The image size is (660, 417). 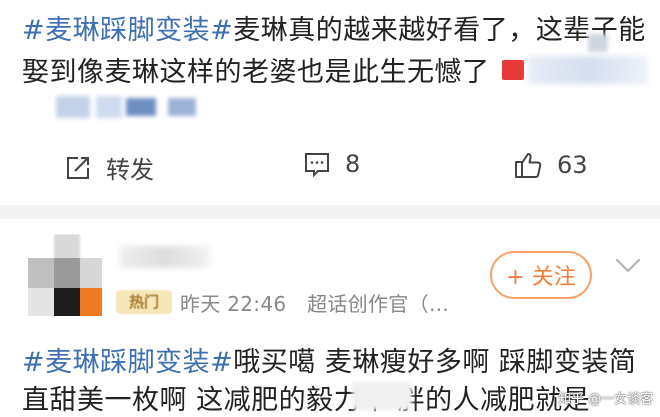 What do you see at coordinates (550, 165) in the screenshot?
I see `like-button: 63` at bounding box center [550, 165].